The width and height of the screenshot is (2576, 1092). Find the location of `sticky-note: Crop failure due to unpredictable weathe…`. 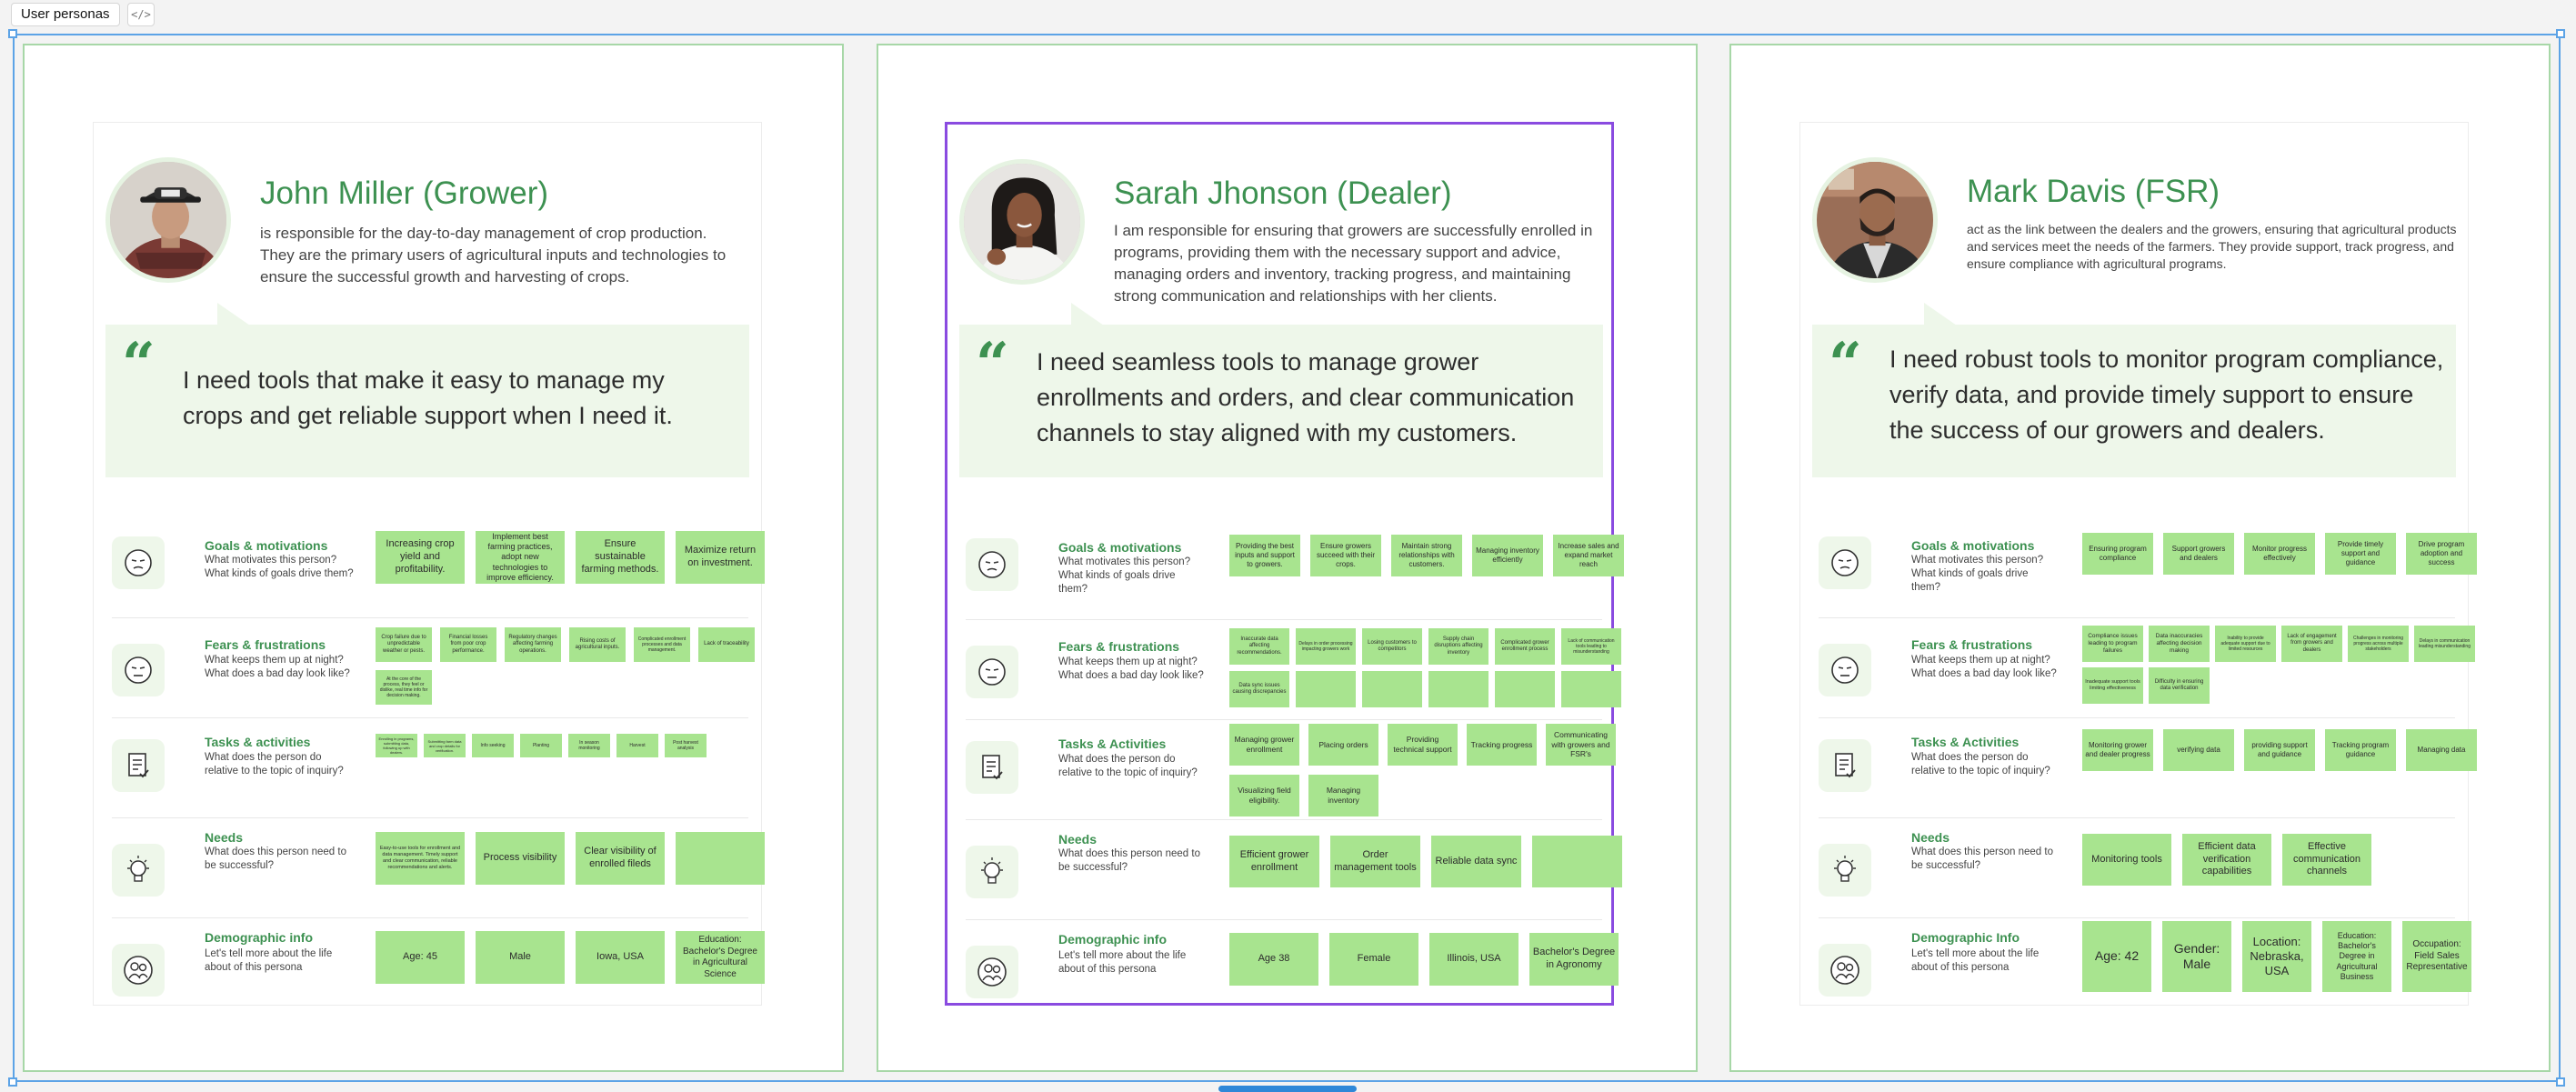

sticky-note: Crop failure due to unpredictable weathe… is located at coordinates (404, 644).